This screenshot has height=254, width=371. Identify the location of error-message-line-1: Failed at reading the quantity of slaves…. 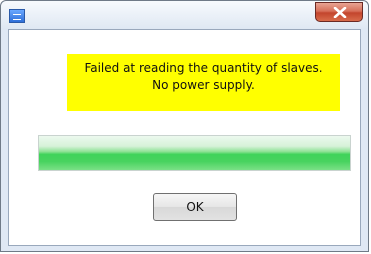
(203, 68).